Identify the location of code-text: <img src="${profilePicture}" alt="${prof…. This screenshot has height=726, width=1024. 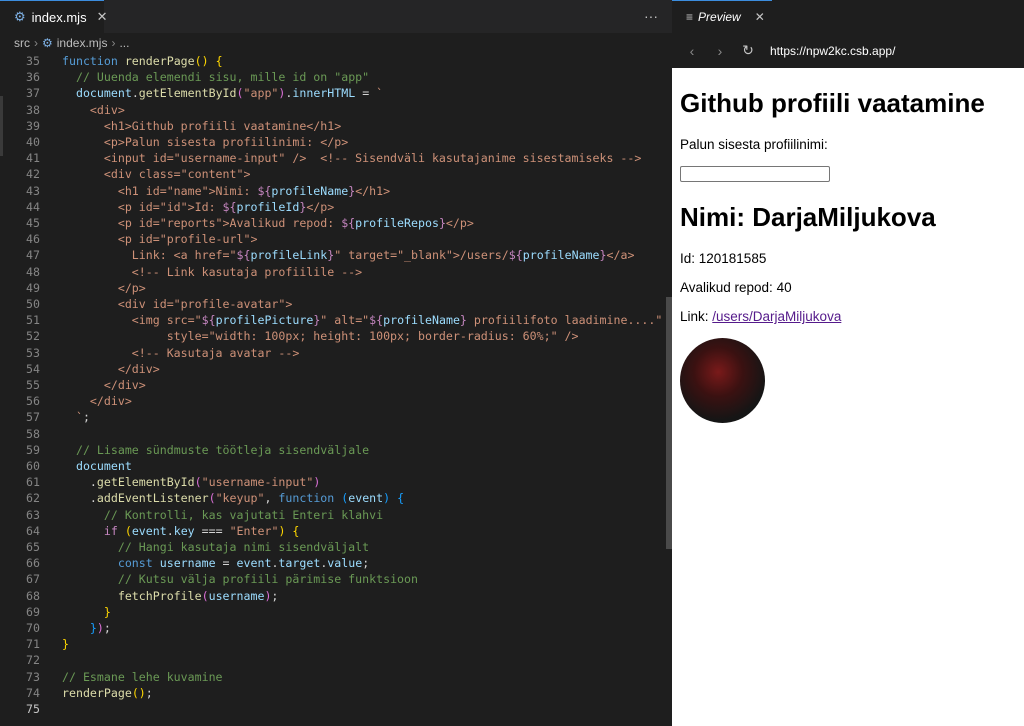
(362, 320).